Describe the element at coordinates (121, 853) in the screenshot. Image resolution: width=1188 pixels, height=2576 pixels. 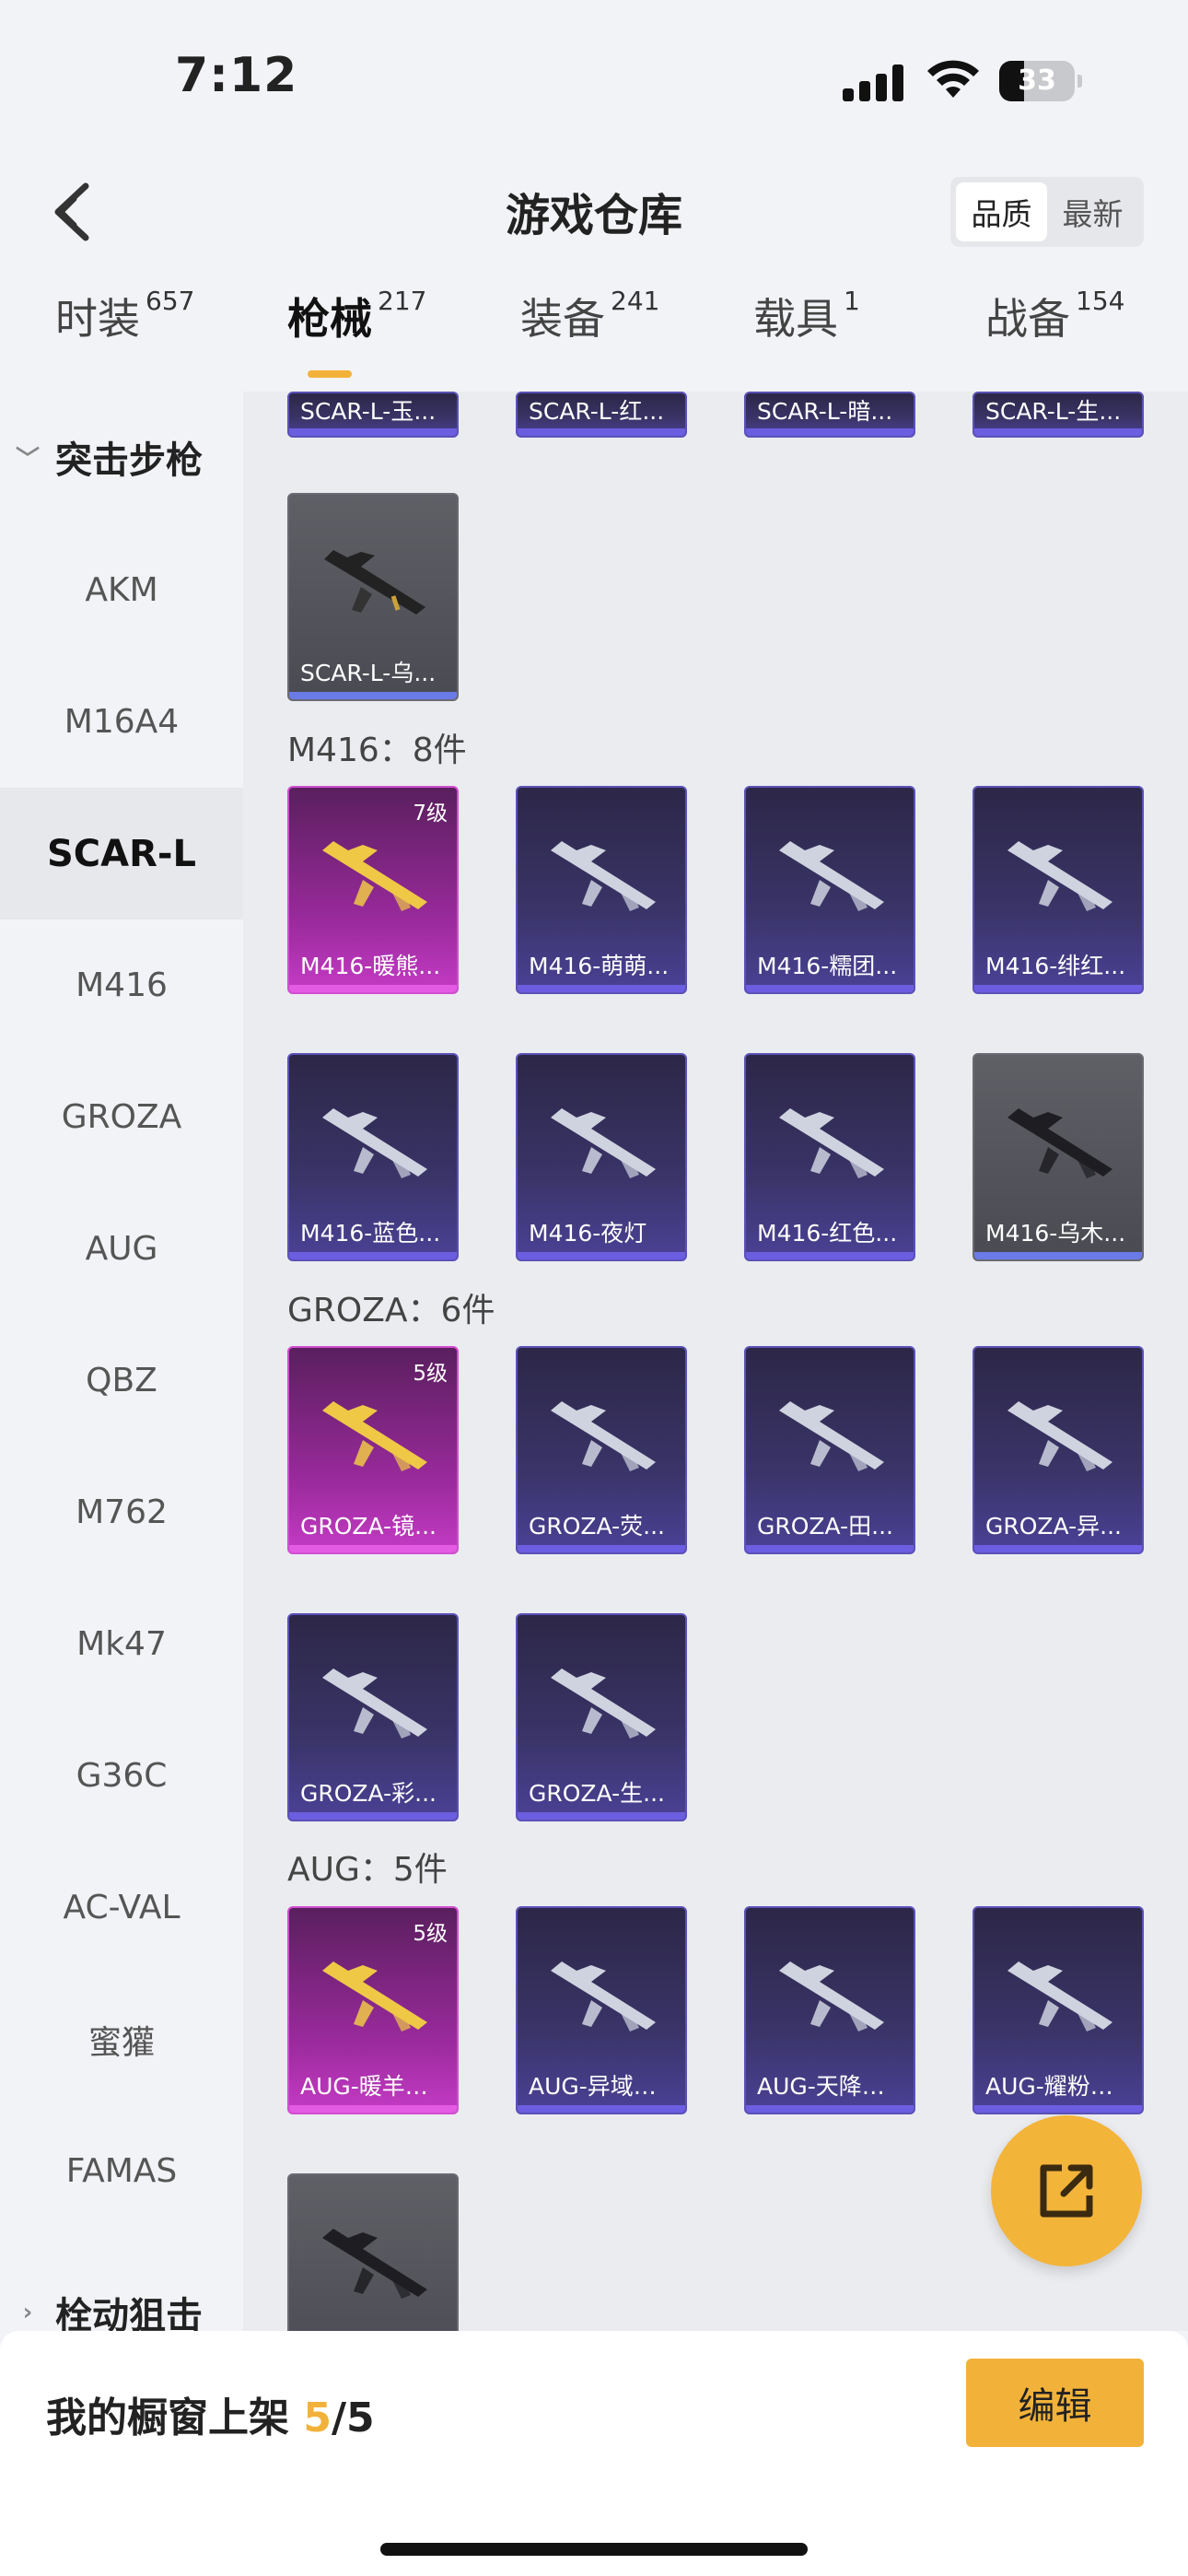
I see `sidebar-item-scar-l: SCAR-L` at that location.